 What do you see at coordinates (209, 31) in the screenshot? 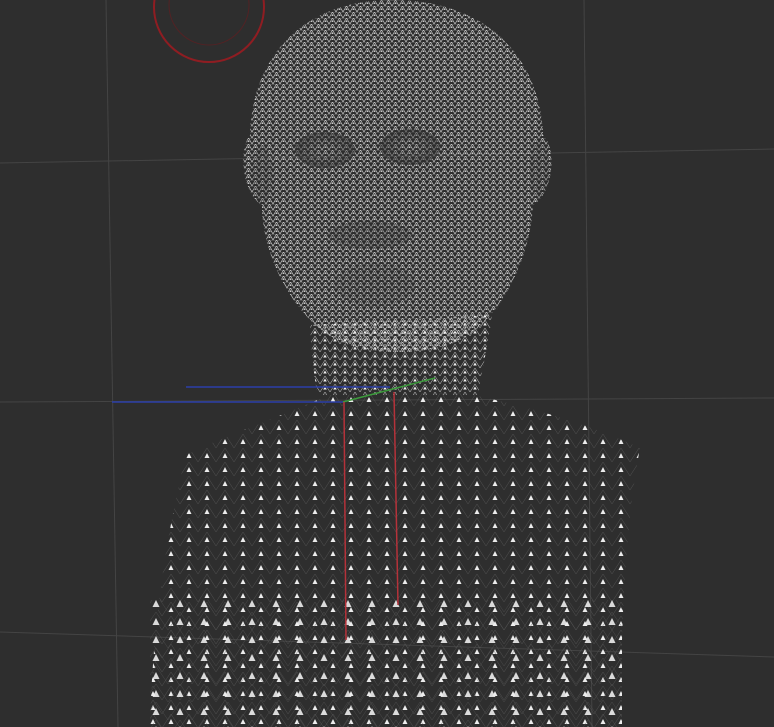
I see `rotate-ring-icon` at bounding box center [209, 31].